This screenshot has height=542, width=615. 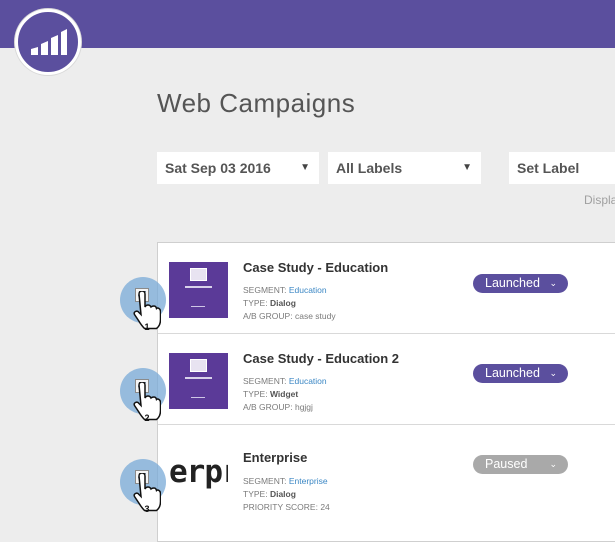 What do you see at coordinates (218, 168) in the screenshot?
I see `date-filter-label: Sat Sep 03 2016` at bounding box center [218, 168].